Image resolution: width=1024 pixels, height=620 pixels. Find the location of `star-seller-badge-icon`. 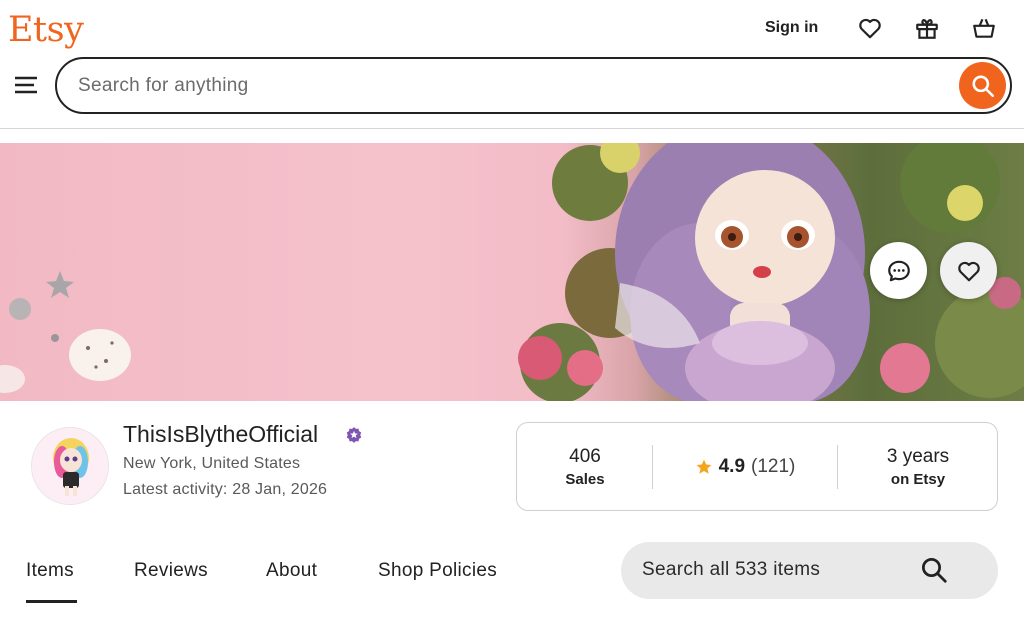

star-seller-badge-icon is located at coordinates (354, 435).